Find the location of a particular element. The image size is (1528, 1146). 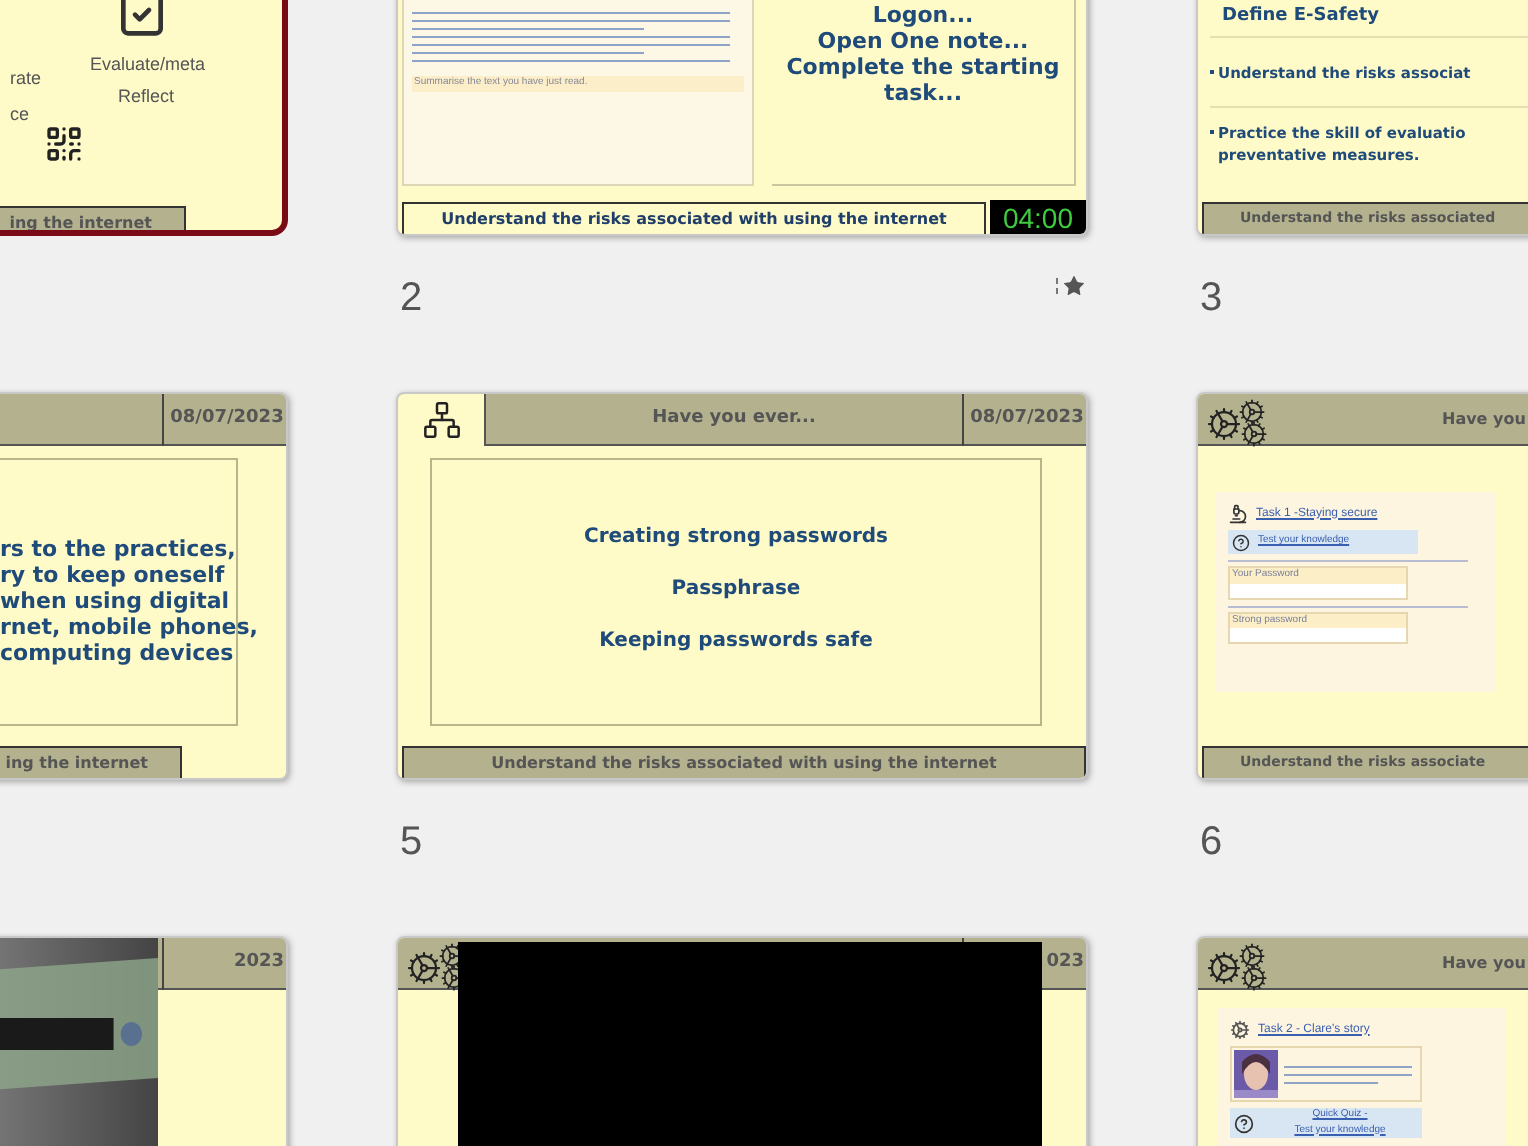

slide-number: 3 is located at coordinates (1211, 299).